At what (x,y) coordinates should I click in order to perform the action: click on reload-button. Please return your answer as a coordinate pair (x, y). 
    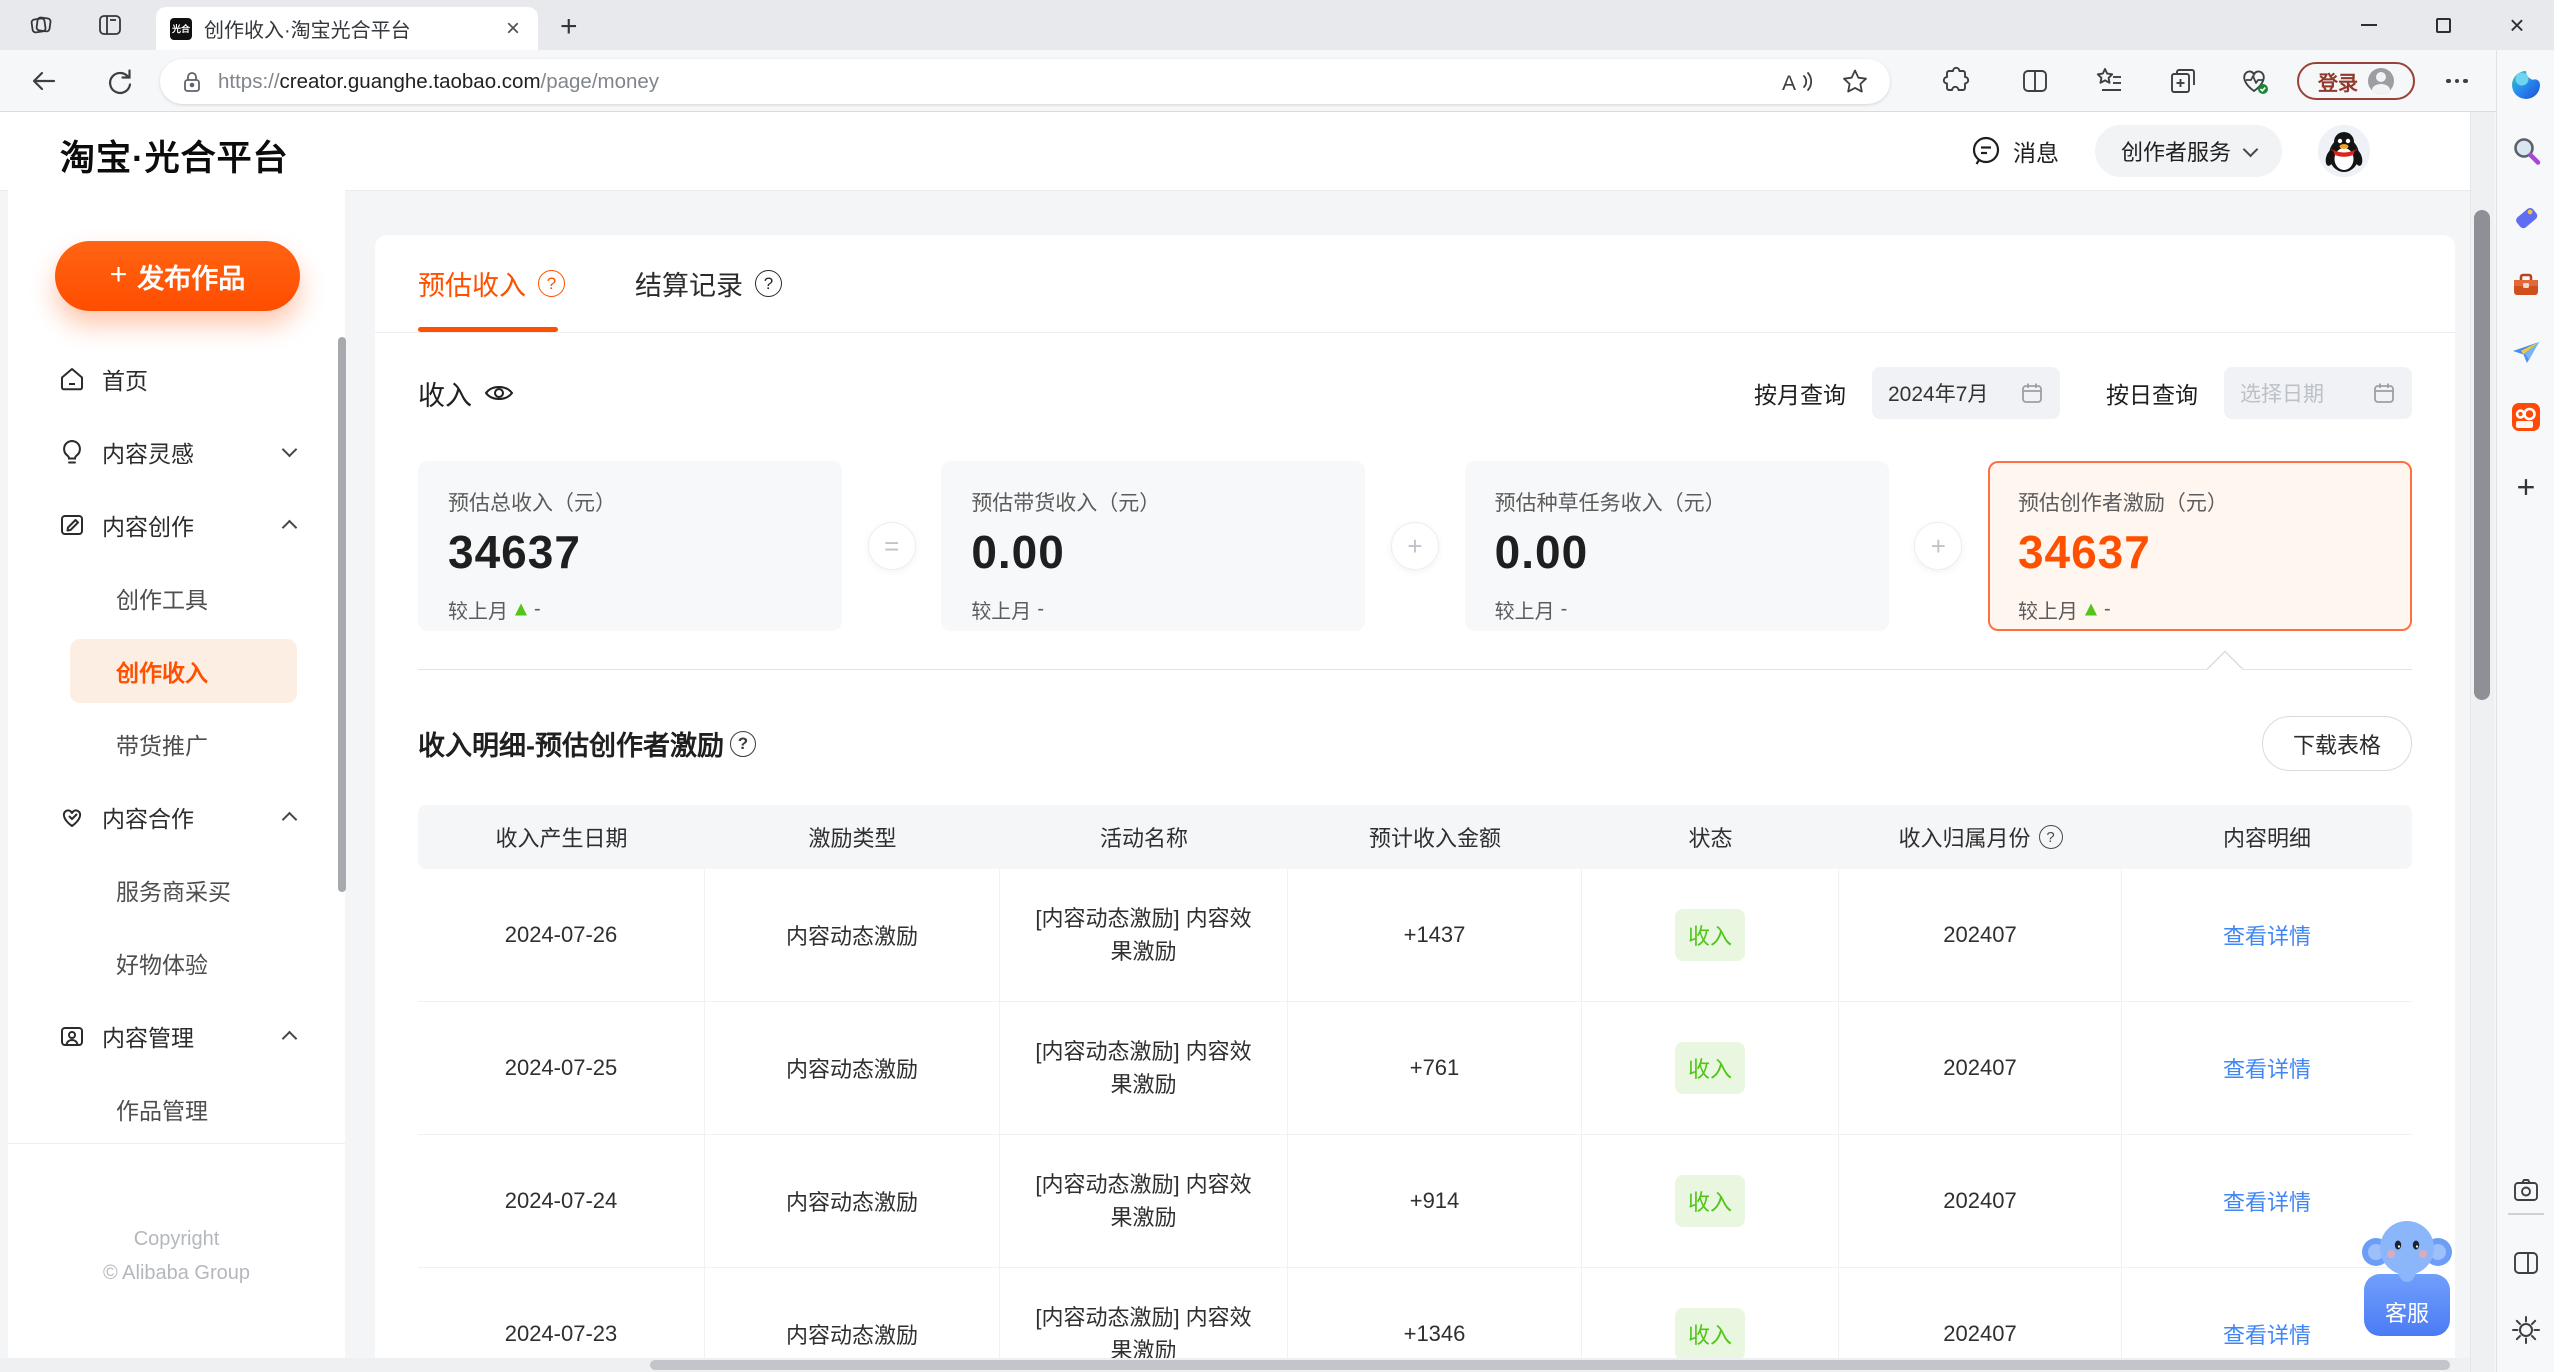
    Looking at the image, I should click on (119, 81).